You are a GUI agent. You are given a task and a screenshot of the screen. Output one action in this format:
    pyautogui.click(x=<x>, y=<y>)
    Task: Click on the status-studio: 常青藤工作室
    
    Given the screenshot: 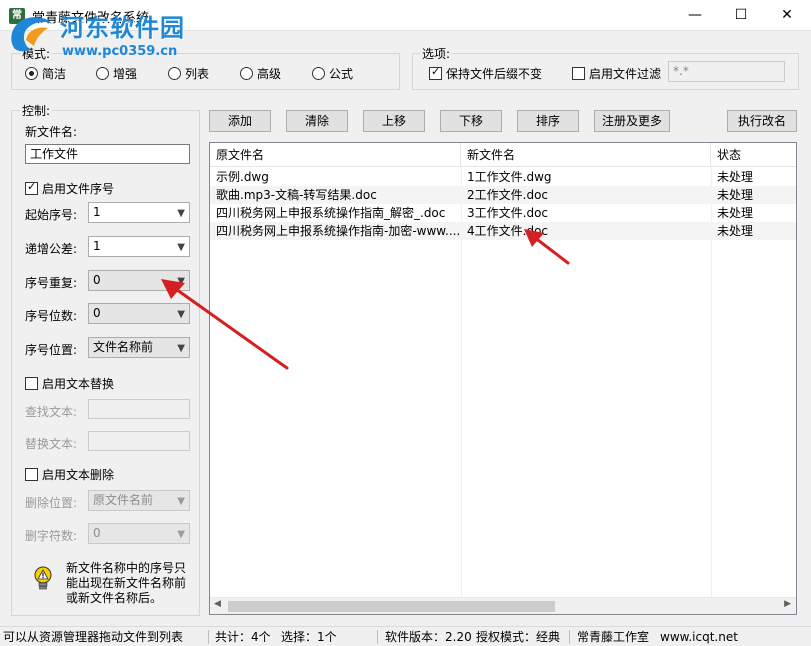 What is the action you would take?
    pyautogui.click(x=613, y=637)
    